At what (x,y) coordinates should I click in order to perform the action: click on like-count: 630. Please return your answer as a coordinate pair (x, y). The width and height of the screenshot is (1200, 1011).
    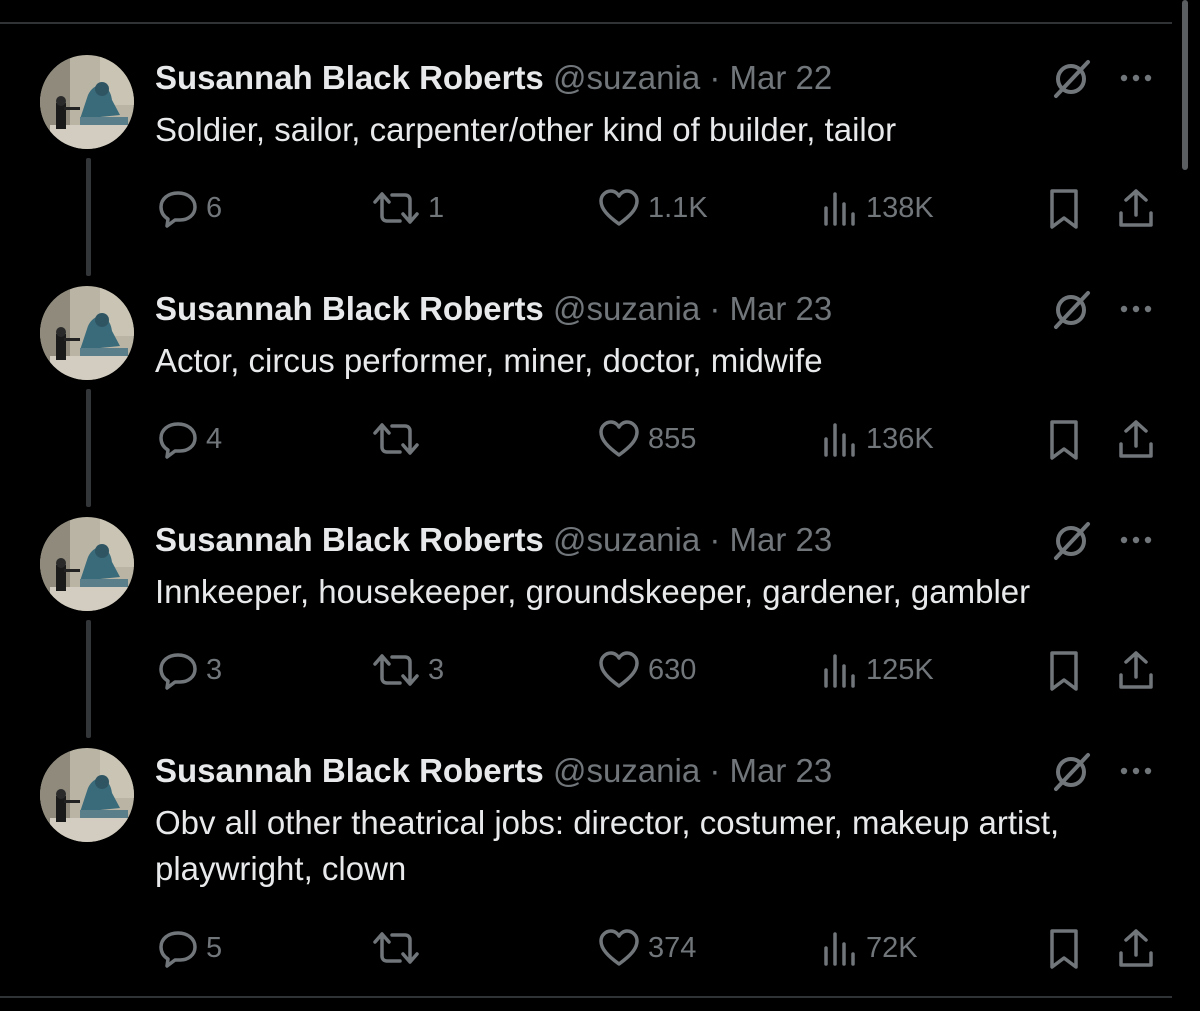
    Looking at the image, I should click on (672, 669).